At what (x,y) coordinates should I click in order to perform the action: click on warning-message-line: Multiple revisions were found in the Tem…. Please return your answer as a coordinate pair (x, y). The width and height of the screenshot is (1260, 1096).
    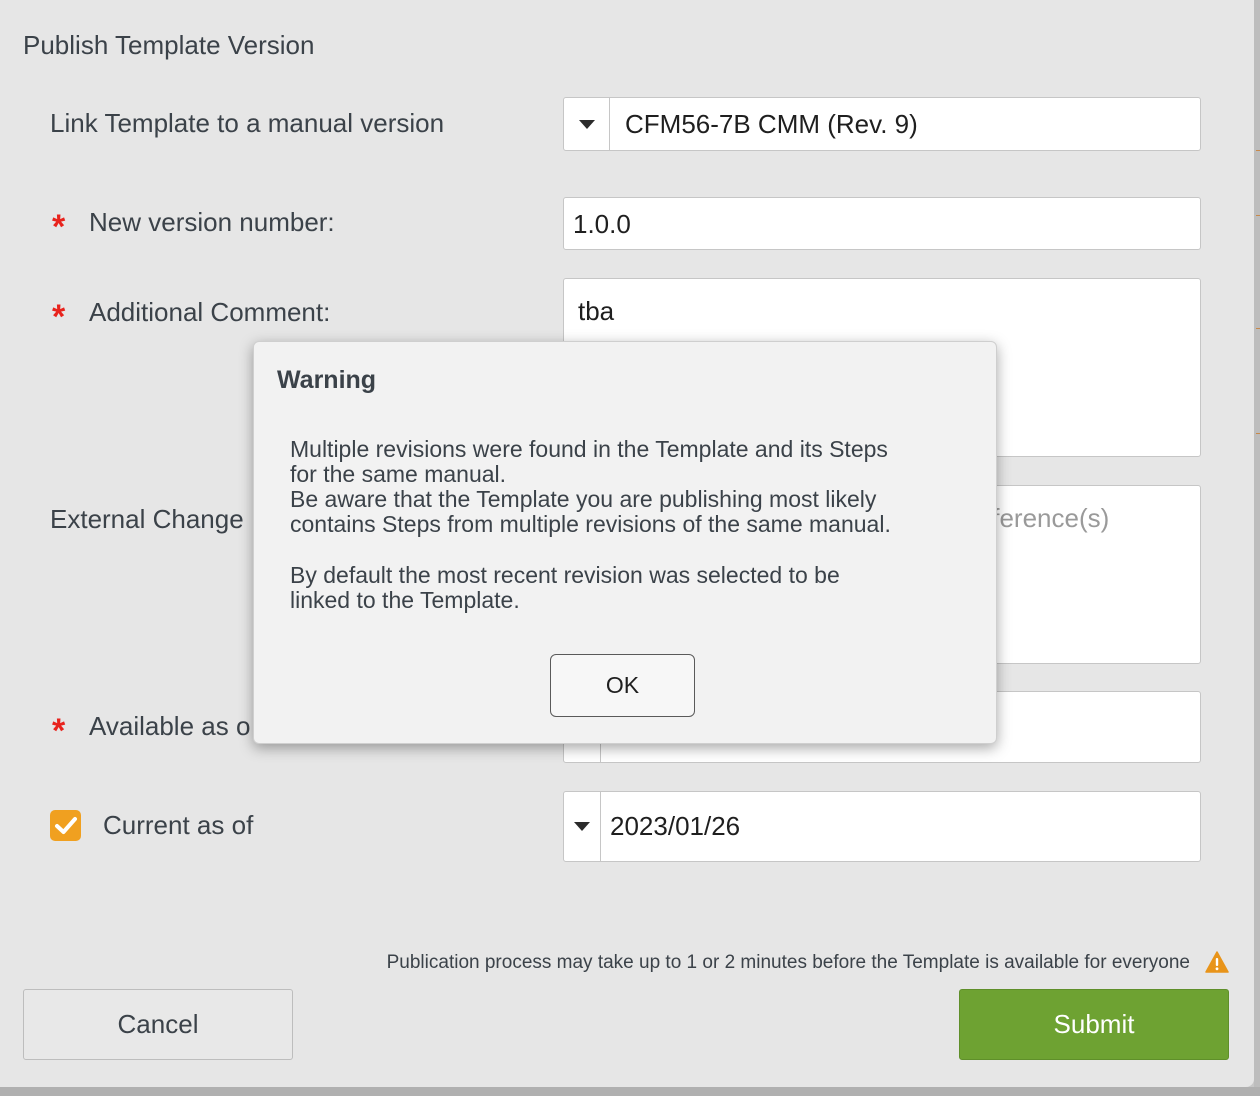
    Looking at the image, I should click on (589, 449).